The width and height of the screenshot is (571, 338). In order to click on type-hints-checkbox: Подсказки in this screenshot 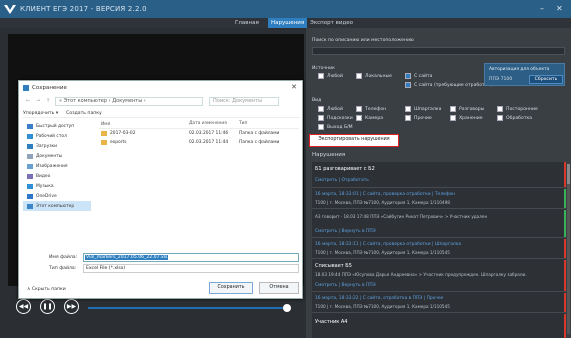, I will do `click(335, 118)`.